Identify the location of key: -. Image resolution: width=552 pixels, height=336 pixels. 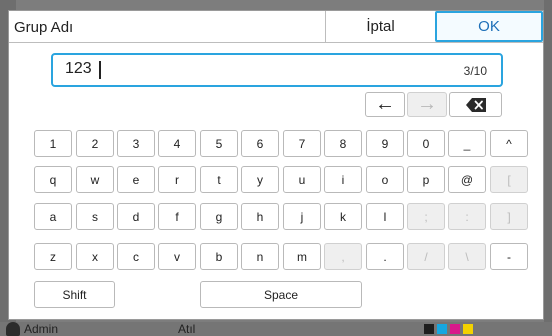
(509, 256).